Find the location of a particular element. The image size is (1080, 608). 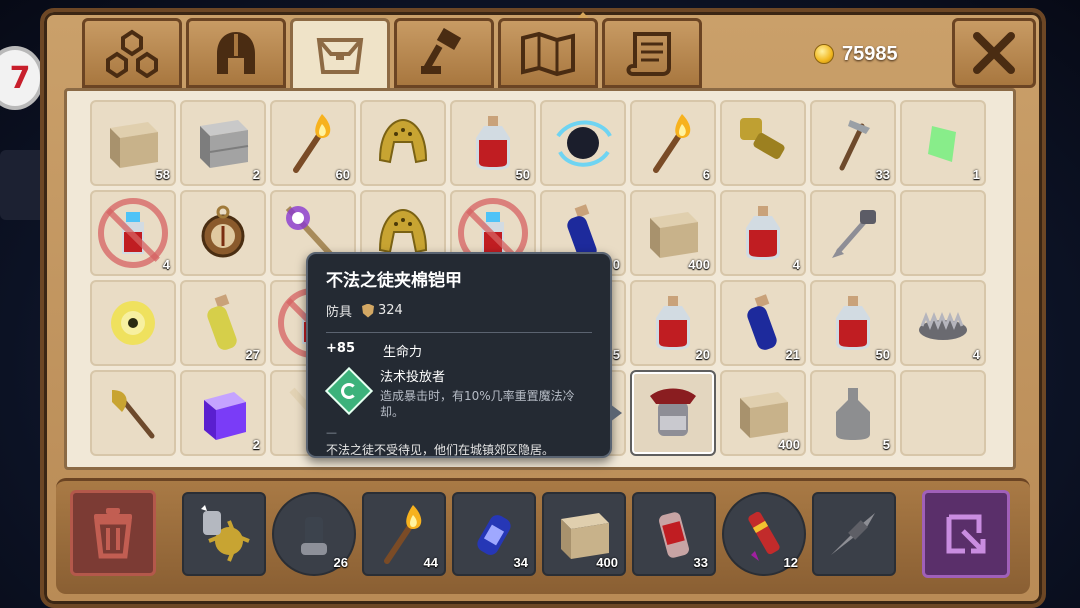

salvage-button is located at coordinates (966, 534).